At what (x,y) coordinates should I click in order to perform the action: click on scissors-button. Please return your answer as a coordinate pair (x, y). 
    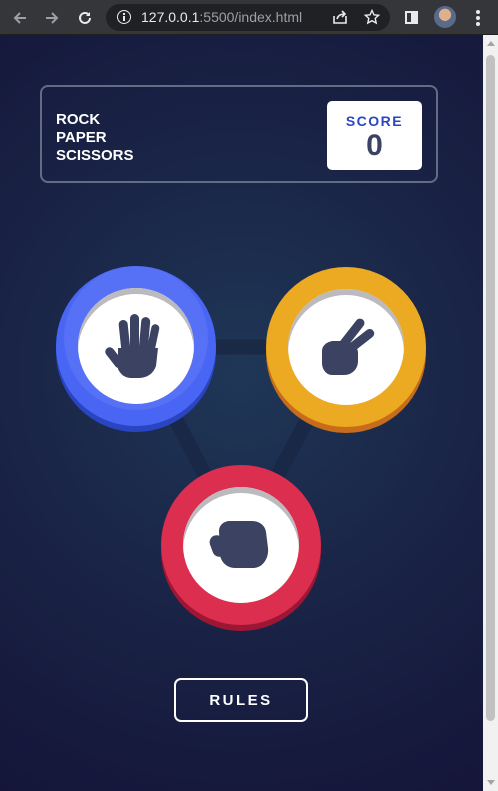
    Looking at the image, I should click on (346, 347).